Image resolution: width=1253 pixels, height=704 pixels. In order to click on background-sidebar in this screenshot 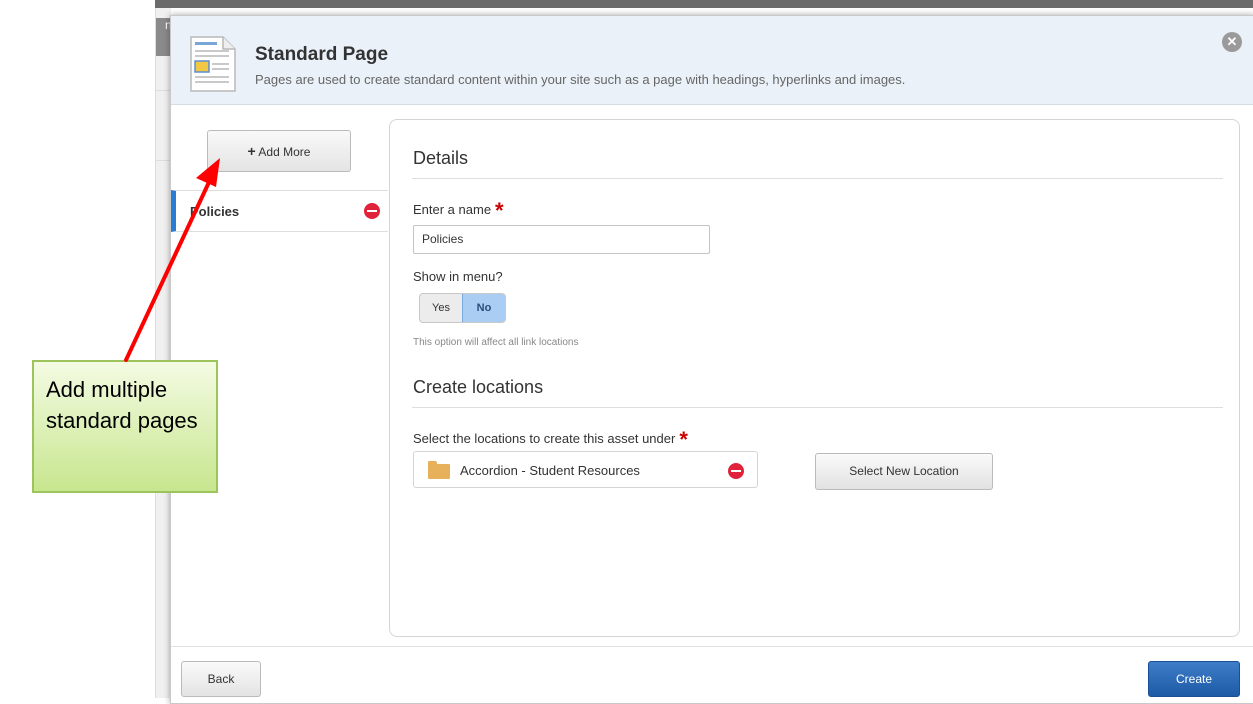, I will do `click(163, 353)`.